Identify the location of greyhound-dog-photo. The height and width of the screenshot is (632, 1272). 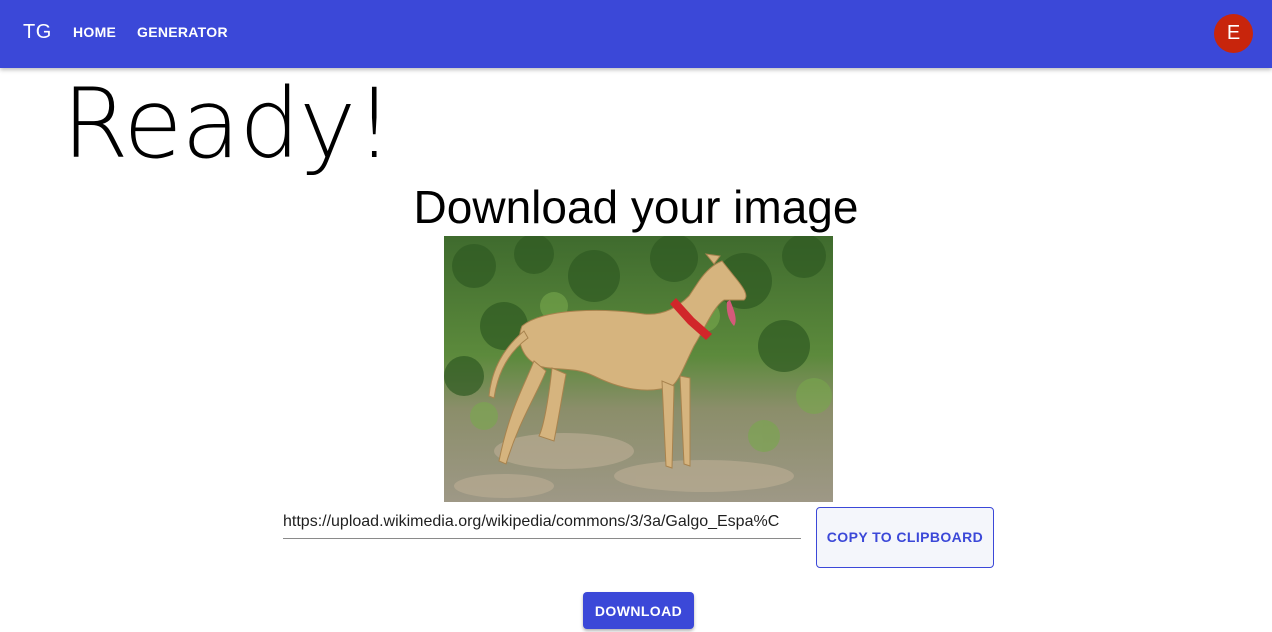
(638, 369).